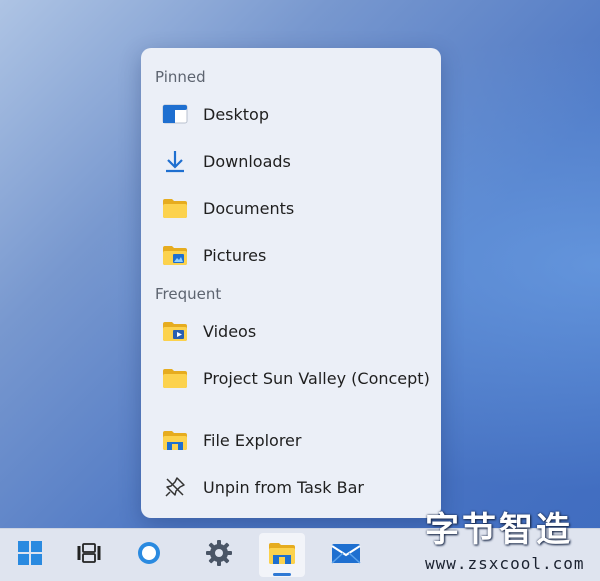 This screenshot has height=581, width=600. Describe the element at coordinates (175, 114) in the screenshot. I see `desktop-icon` at that location.